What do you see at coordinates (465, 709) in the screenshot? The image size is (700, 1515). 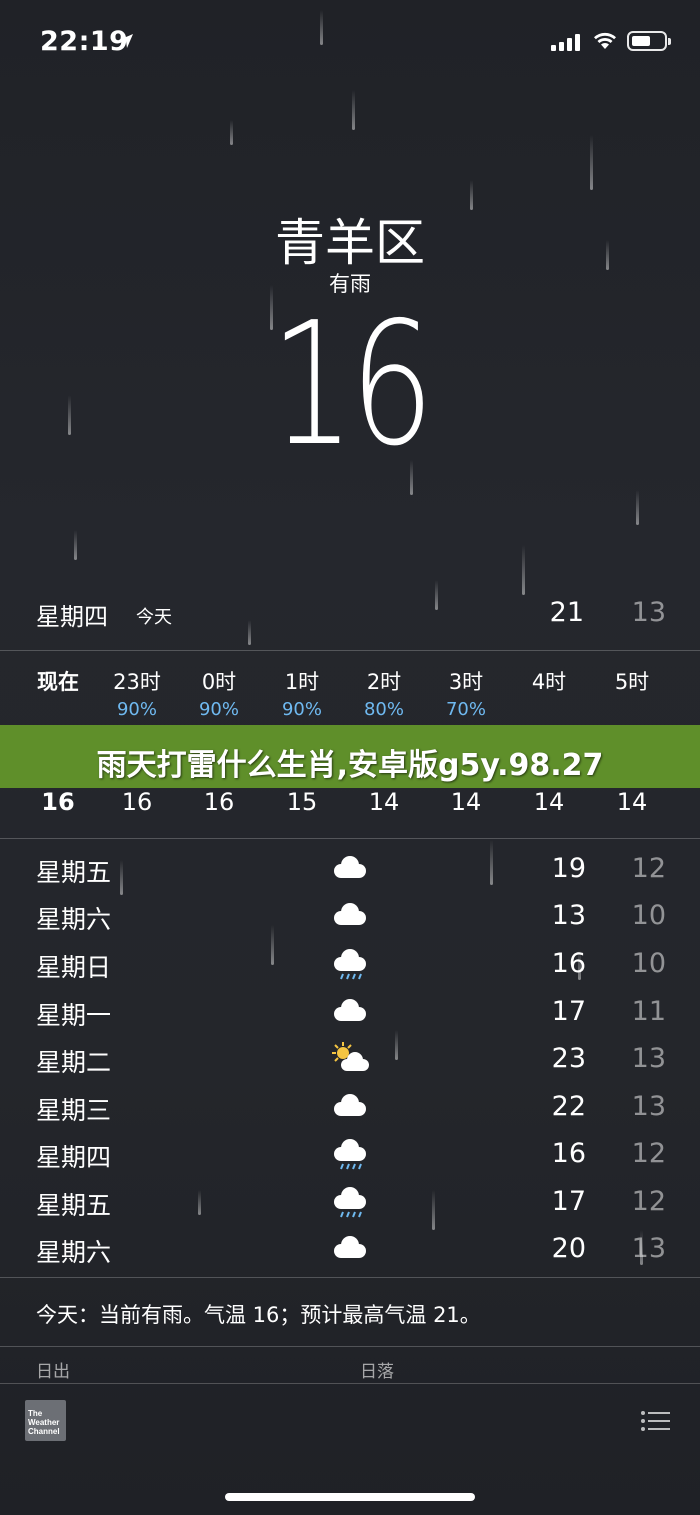 I see `precip-chance: 70%` at bounding box center [465, 709].